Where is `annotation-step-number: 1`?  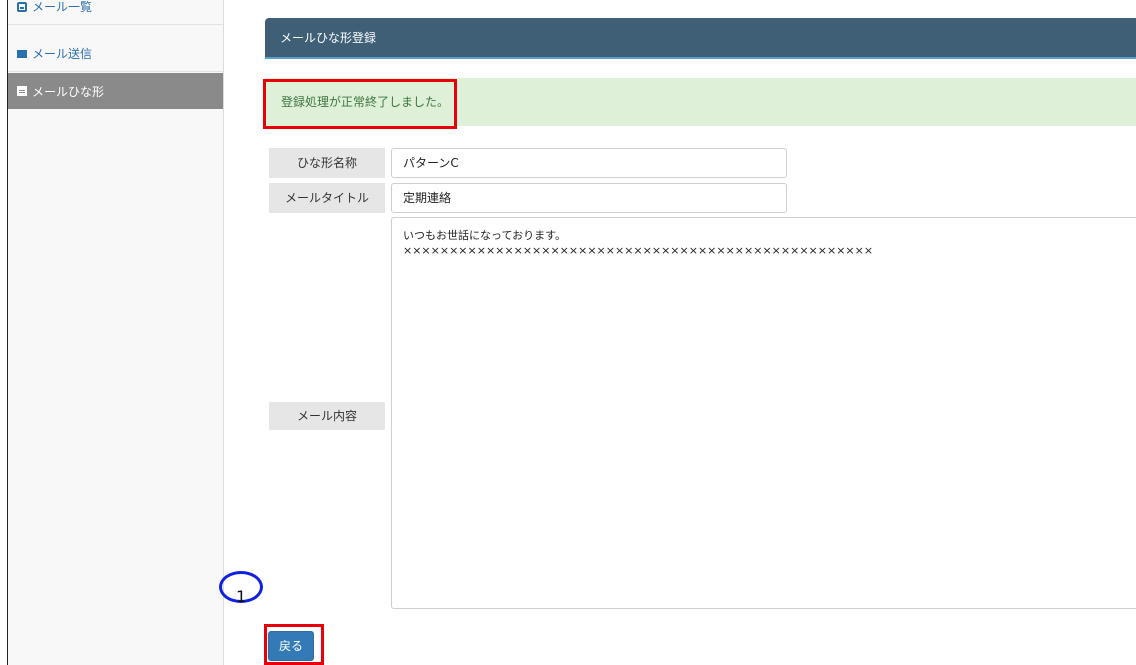 annotation-step-number: 1 is located at coordinates (241, 596).